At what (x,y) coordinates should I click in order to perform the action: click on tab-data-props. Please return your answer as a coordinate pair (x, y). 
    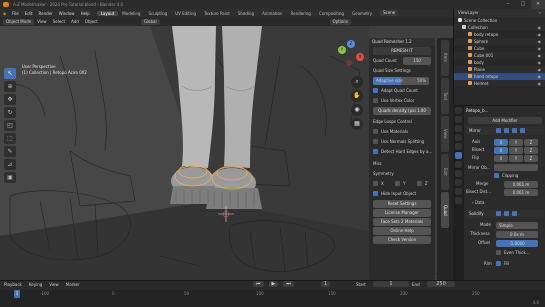
    Looking at the image, I should click on (458, 191).